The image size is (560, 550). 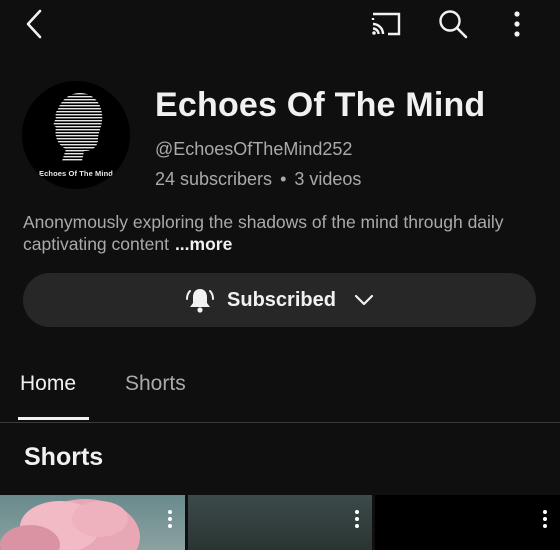 What do you see at coordinates (48, 384) in the screenshot?
I see `tab-home: Home` at bounding box center [48, 384].